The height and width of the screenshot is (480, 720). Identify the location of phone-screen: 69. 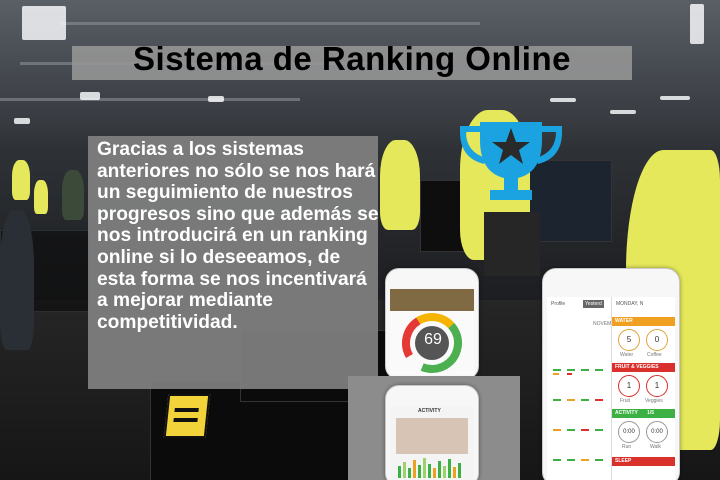
(432, 332).